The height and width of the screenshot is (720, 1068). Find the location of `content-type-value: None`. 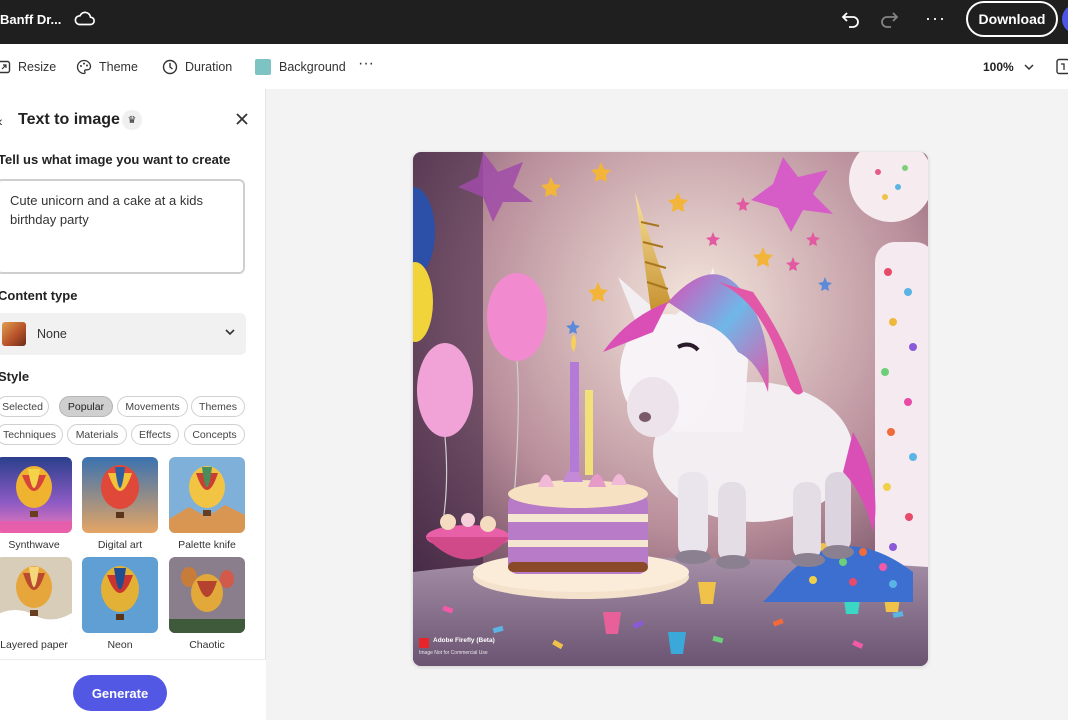

content-type-value: None is located at coordinates (52, 334).